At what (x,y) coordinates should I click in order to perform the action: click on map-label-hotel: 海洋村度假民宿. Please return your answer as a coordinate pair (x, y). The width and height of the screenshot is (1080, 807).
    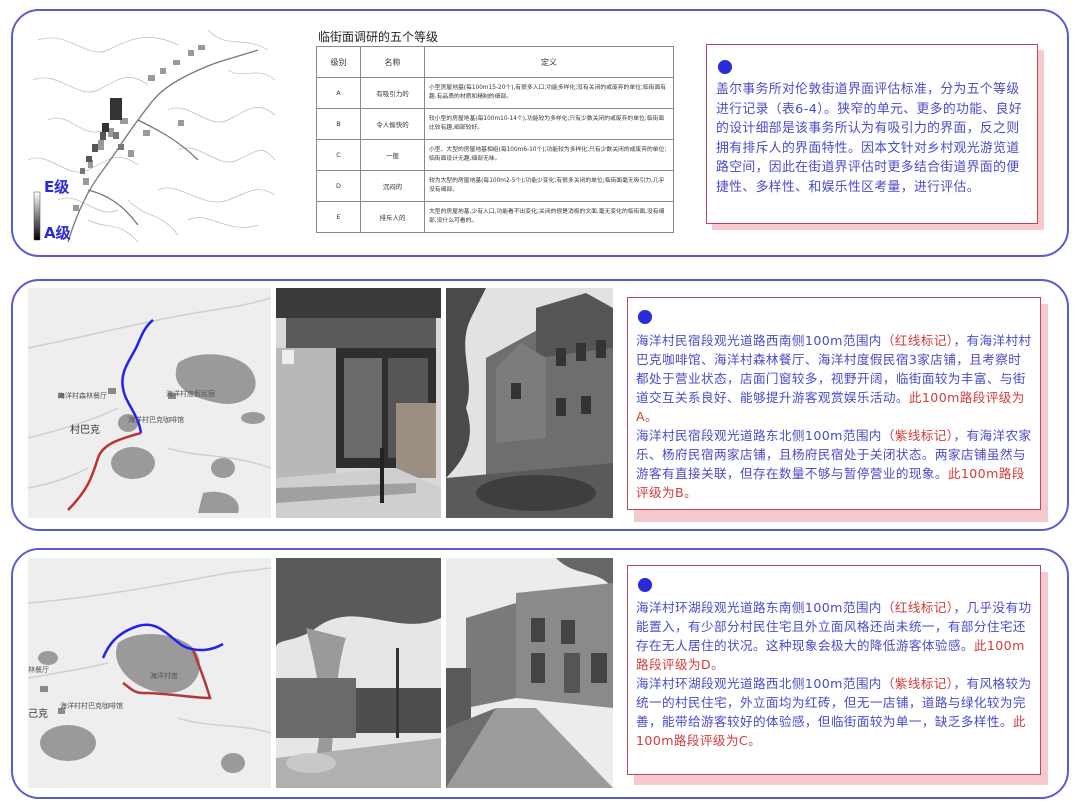
    Looking at the image, I should click on (190, 394).